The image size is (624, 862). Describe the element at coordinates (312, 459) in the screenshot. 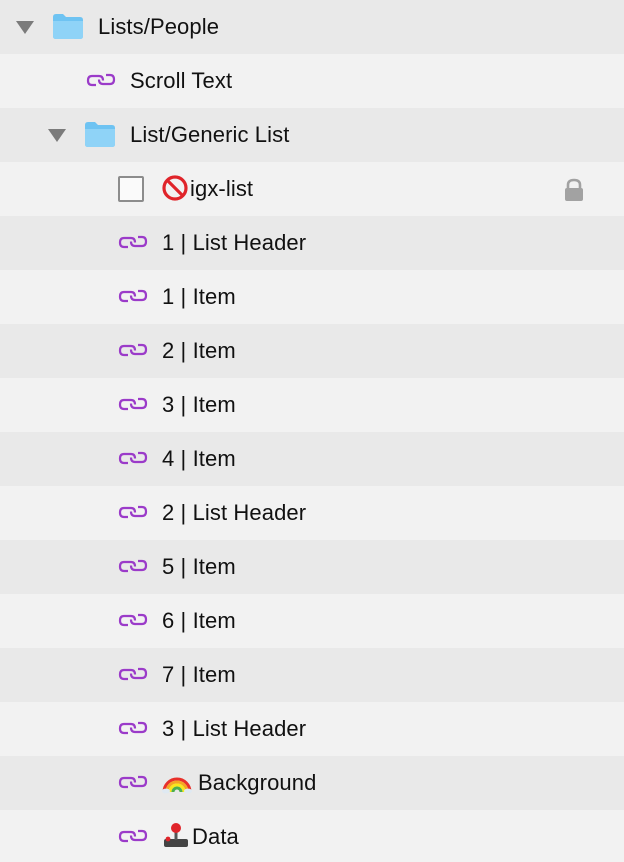

I see `layer-row-item-4: 4 | Item` at that location.